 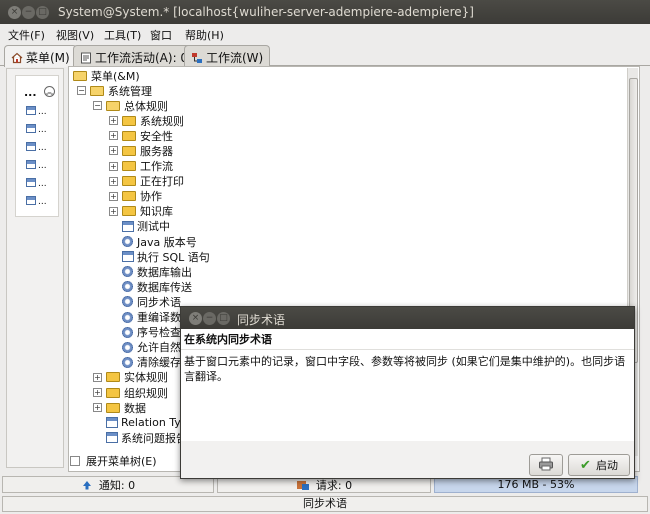 I want to click on tree-node-label: 系统管理, so click(x=130, y=91).